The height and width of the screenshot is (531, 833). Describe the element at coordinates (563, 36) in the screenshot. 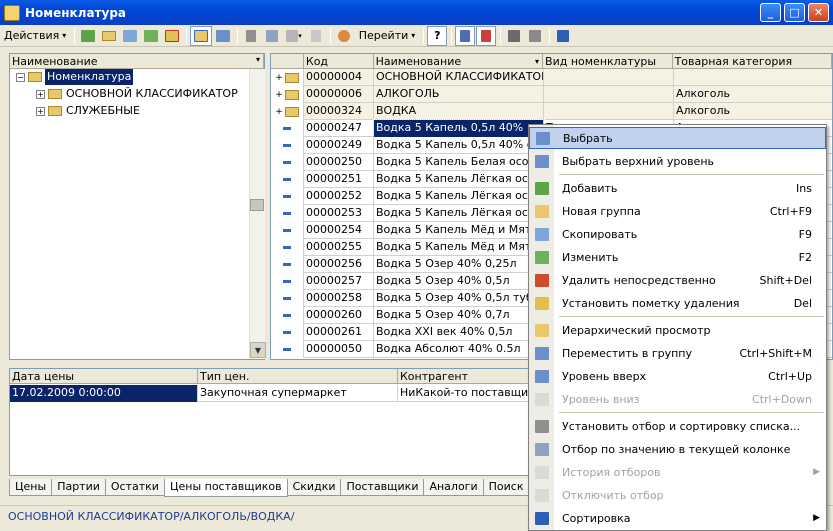

I see `link-icon` at that location.